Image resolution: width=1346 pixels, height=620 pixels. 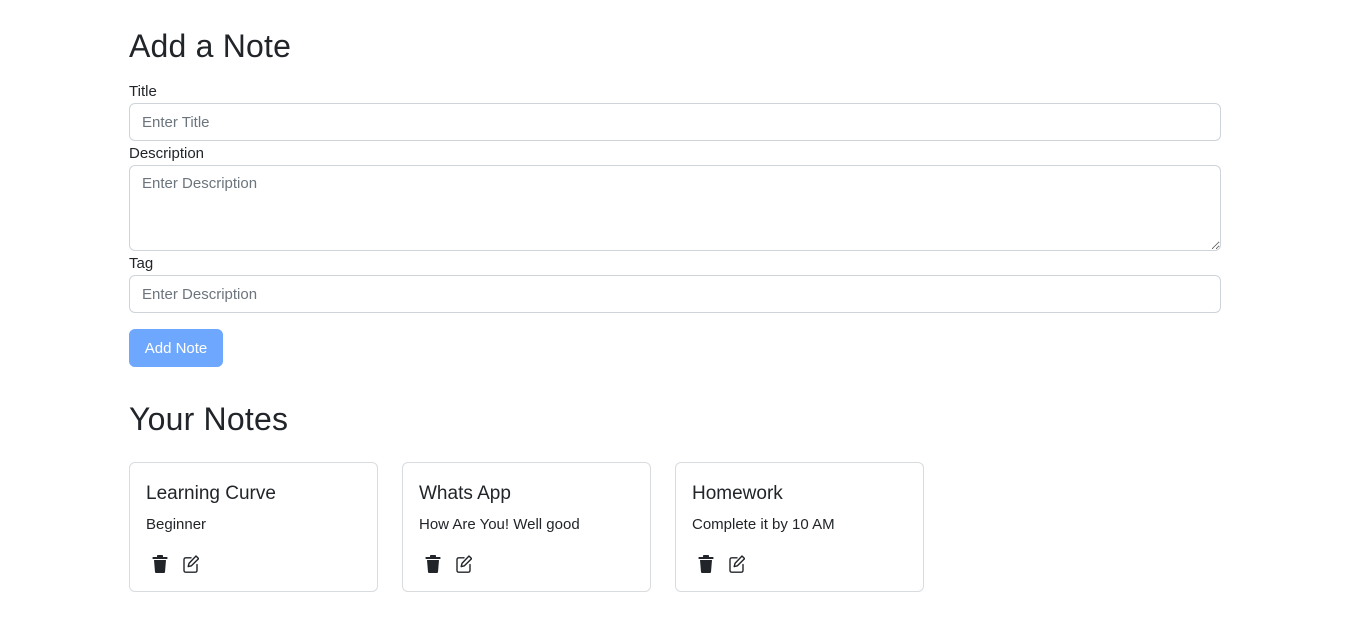 I want to click on tag-input, so click(x=675, y=294).